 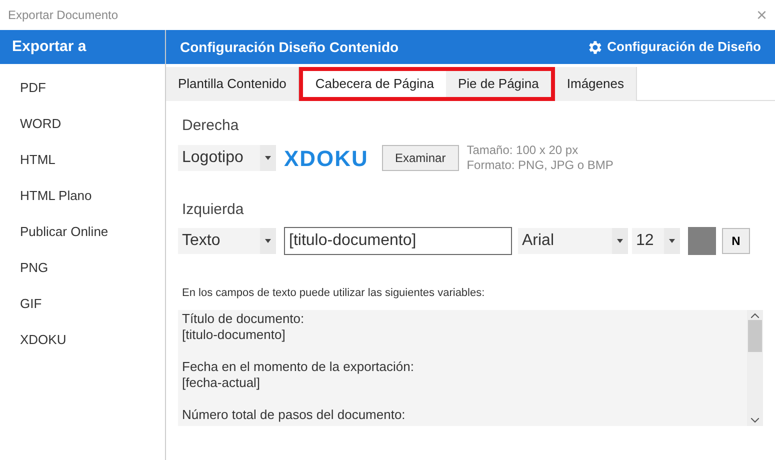 I want to click on scroll-up-icon, so click(x=755, y=315).